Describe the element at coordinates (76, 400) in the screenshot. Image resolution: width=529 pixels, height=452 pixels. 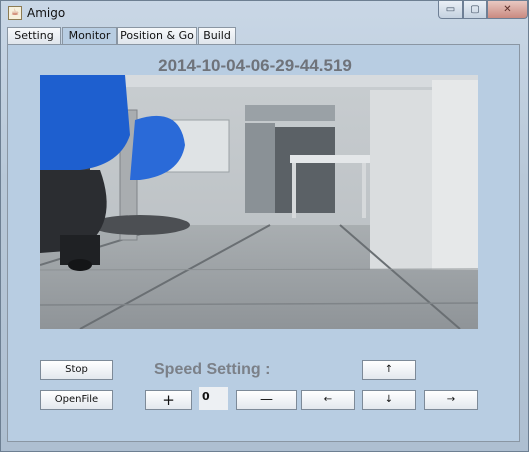
I see `open-file-button: OpenFile` at that location.